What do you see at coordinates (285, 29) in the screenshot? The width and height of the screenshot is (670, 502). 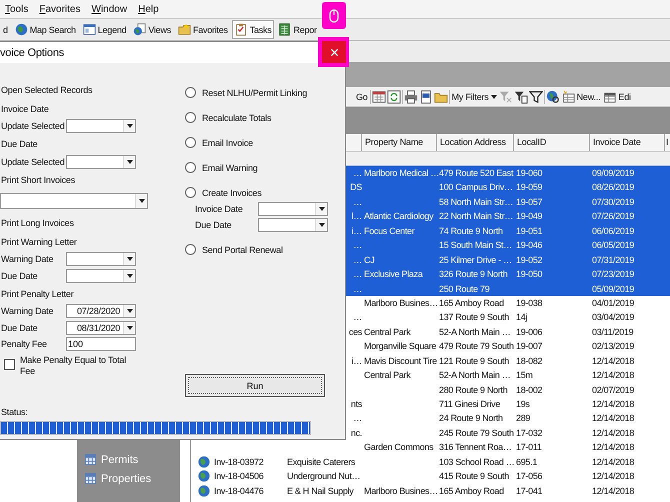 I see `spreadsheet-icon` at bounding box center [285, 29].